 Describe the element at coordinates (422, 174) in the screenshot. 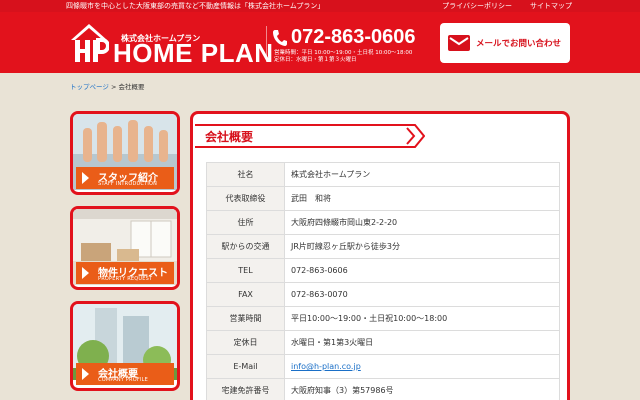

I see `row-value-company: 株式会社ホームプラン` at that location.